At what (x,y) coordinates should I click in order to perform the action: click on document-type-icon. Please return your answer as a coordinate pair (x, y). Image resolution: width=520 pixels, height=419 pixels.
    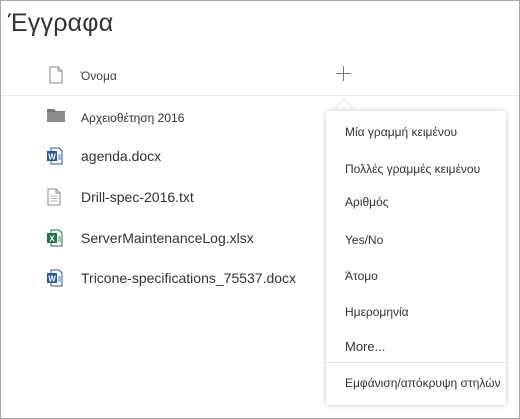
    Looking at the image, I should click on (56, 77).